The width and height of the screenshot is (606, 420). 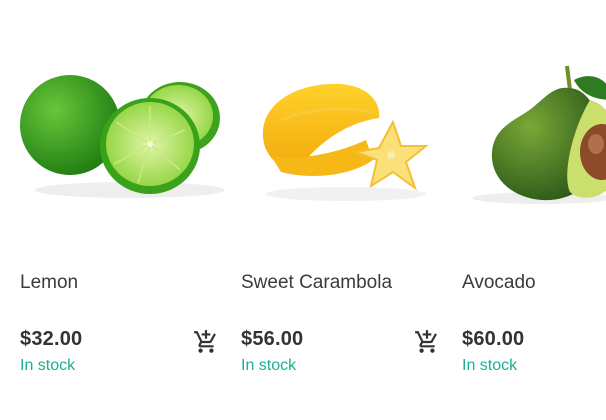 What do you see at coordinates (122, 136) in the screenshot?
I see `lime-photo` at bounding box center [122, 136].